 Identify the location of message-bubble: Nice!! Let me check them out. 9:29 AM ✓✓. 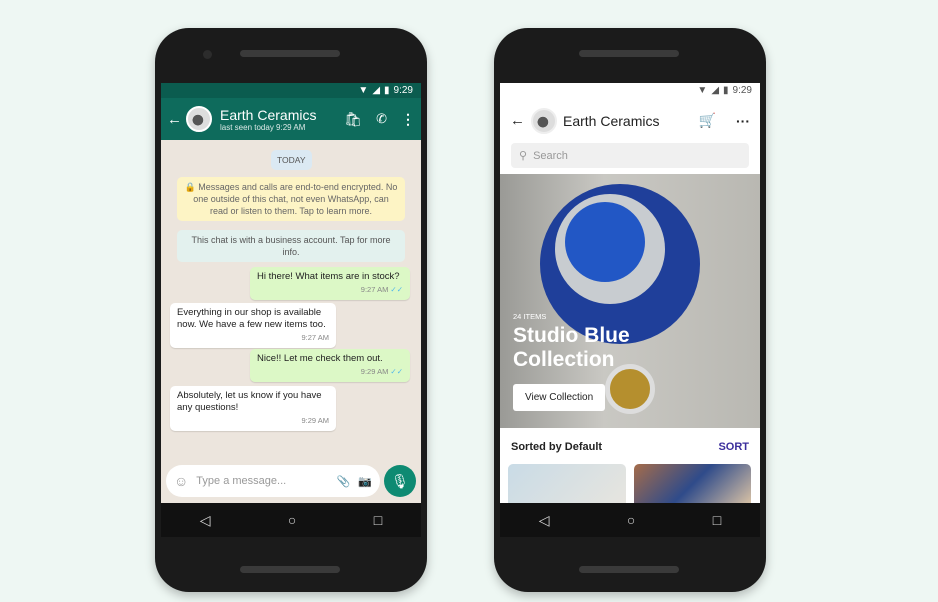
(330, 365).